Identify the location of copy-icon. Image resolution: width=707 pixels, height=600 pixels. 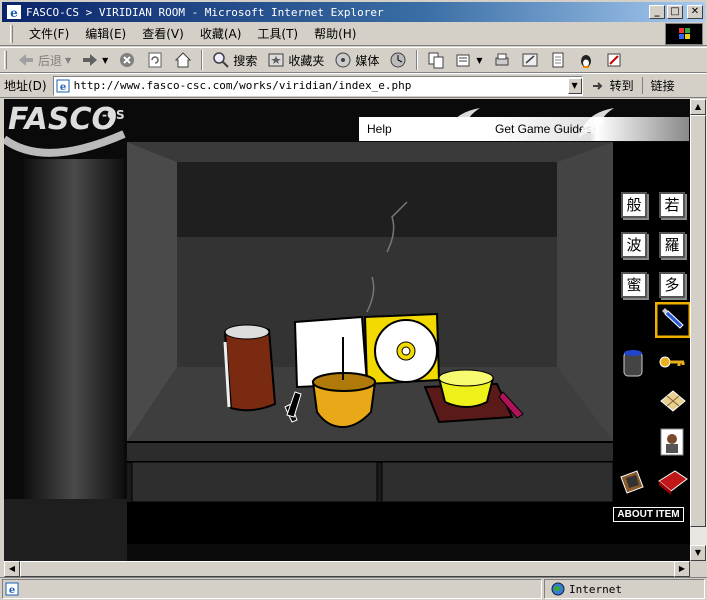
(436, 60).